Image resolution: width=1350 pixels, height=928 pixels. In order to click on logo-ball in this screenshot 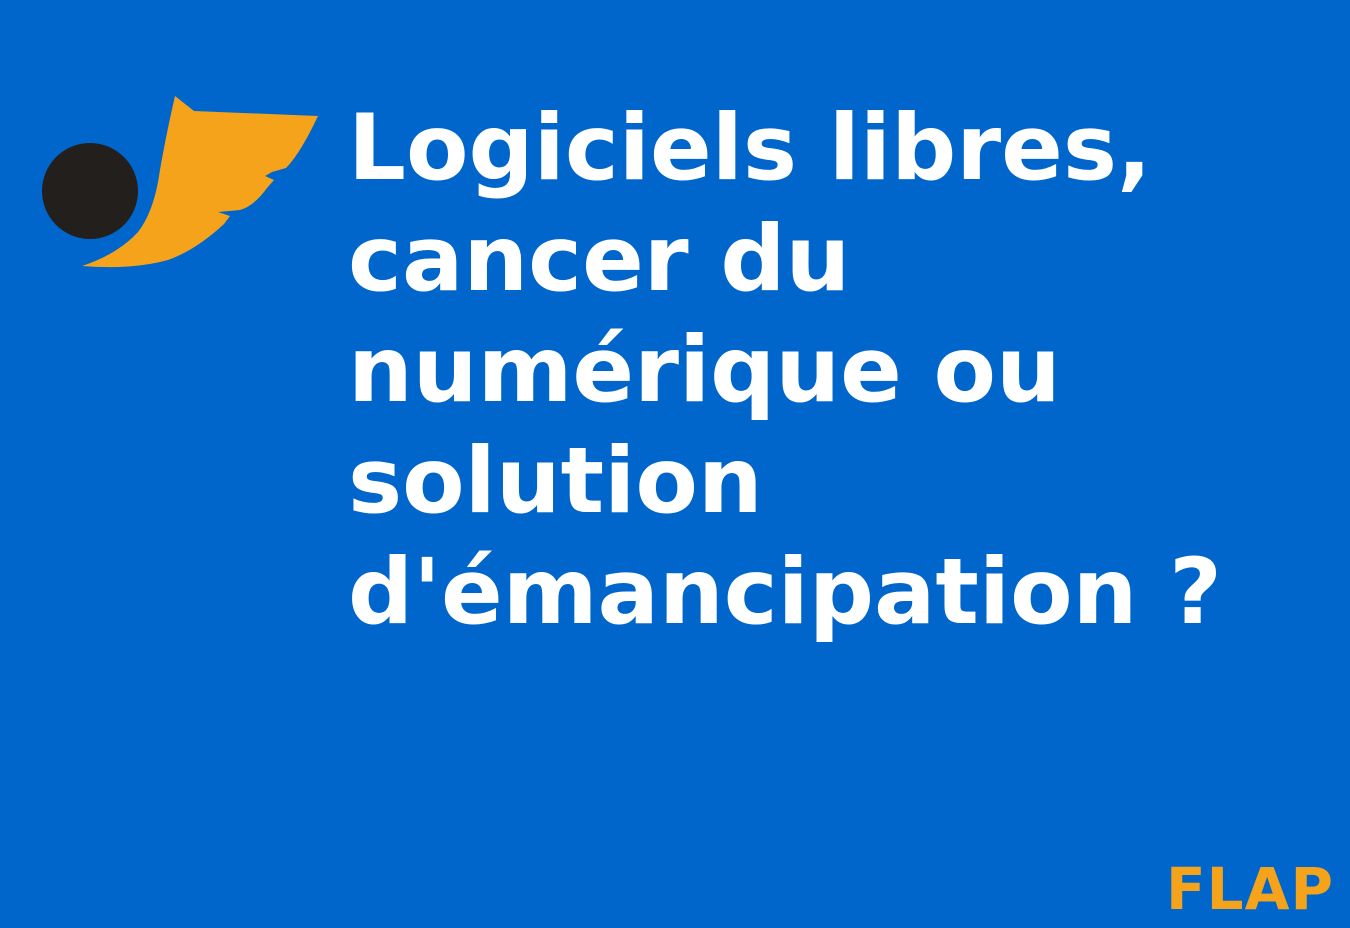, I will do `click(90, 191)`.